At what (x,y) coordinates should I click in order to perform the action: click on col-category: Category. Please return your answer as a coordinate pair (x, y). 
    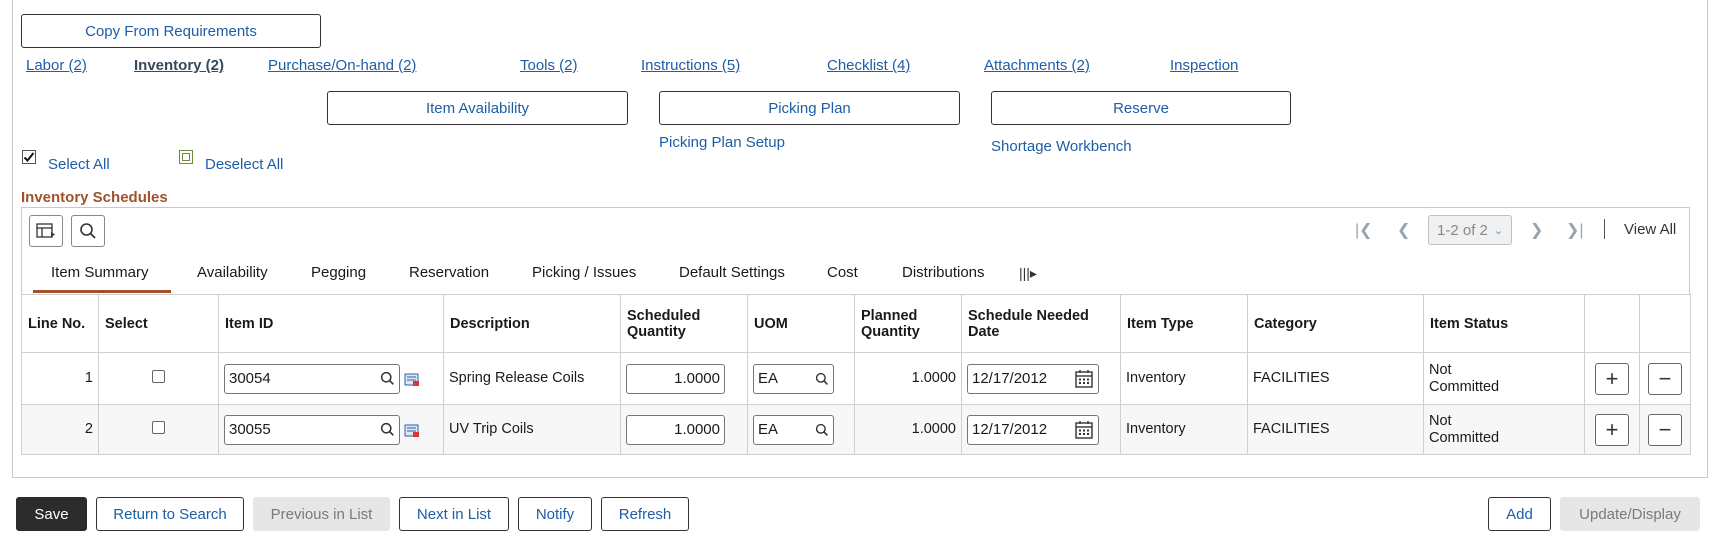
    Looking at the image, I should click on (1335, 323).